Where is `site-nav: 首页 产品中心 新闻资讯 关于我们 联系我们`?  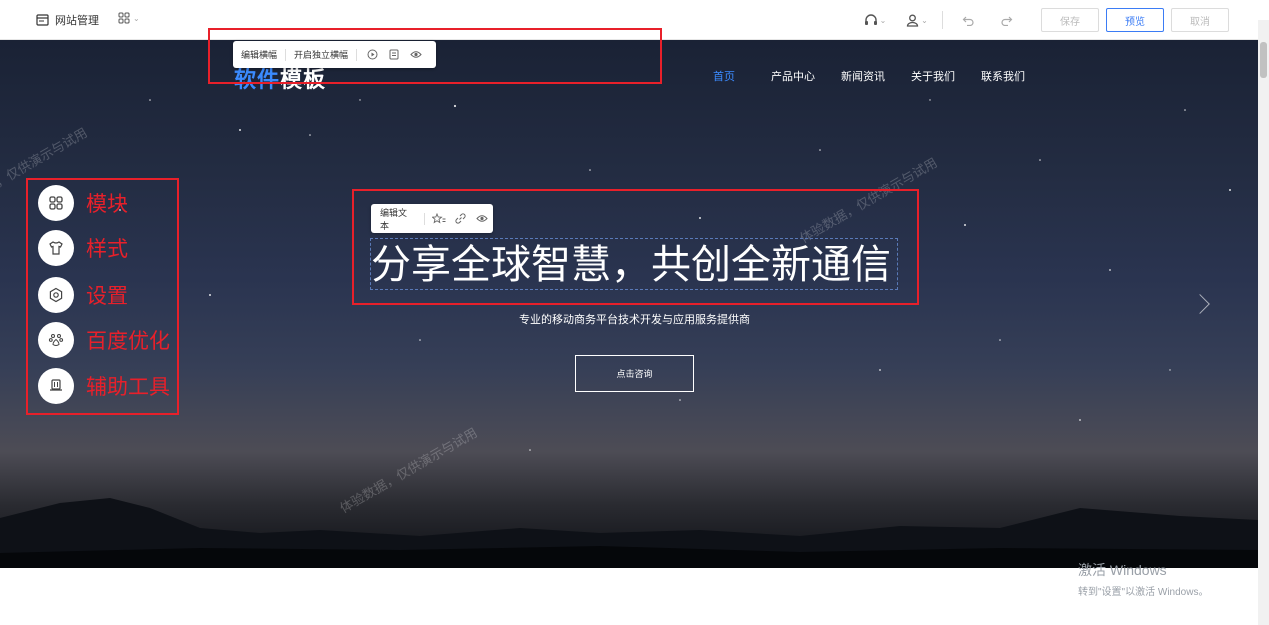
site-nav: 首页 产品中心 新闻资讯 关于我们 联系我们 is located at coordinates (882, 76).